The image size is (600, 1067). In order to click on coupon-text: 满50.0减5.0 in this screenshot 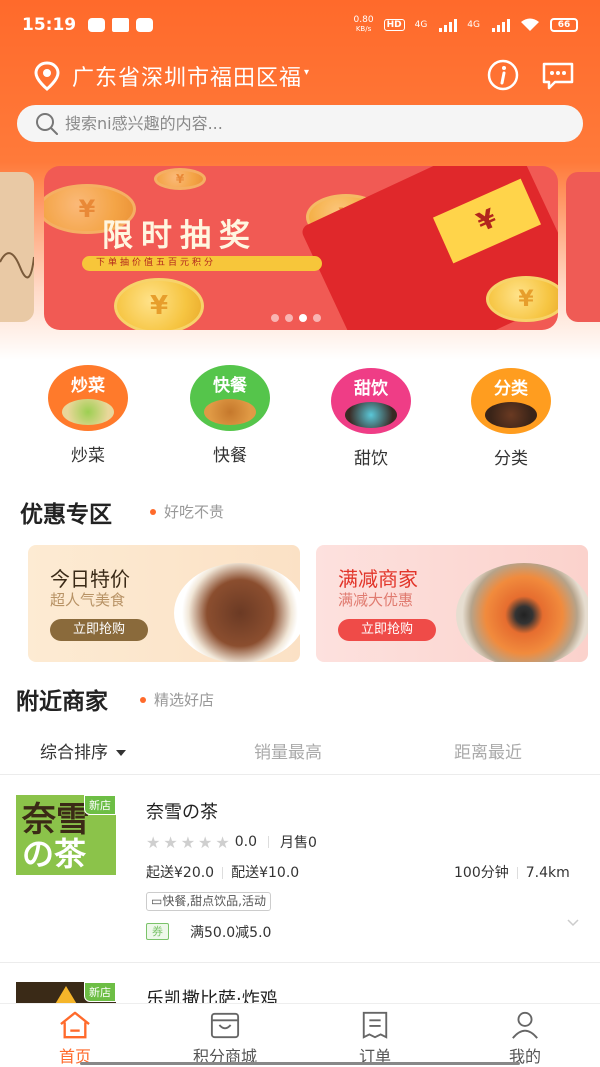, I will do `click(231, 933)`.